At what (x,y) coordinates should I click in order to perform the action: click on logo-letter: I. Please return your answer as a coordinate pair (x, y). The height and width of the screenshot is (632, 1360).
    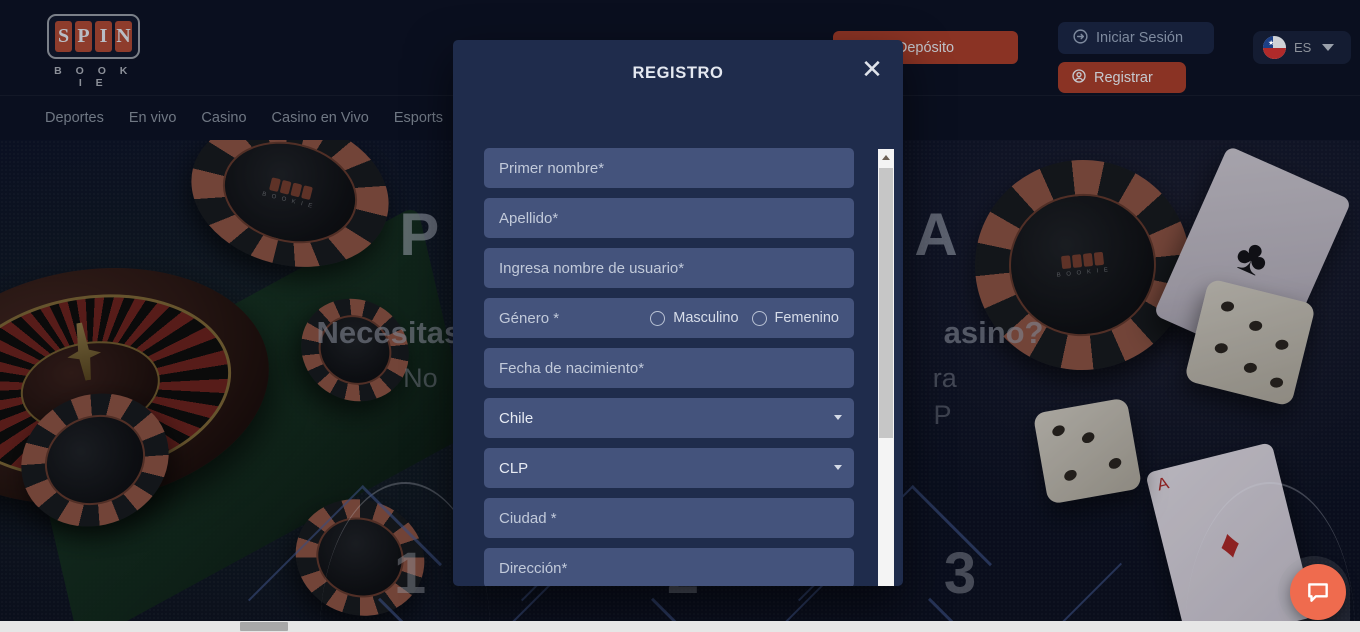
    Looking at the image, I should click on (103, 36).